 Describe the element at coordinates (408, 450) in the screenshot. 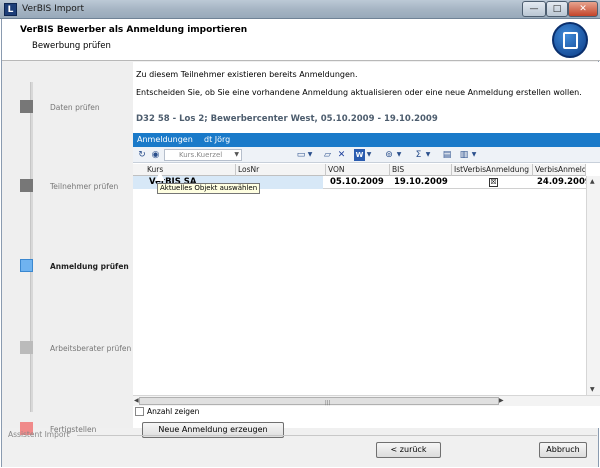

I see `back-button: < zurück` at that location.